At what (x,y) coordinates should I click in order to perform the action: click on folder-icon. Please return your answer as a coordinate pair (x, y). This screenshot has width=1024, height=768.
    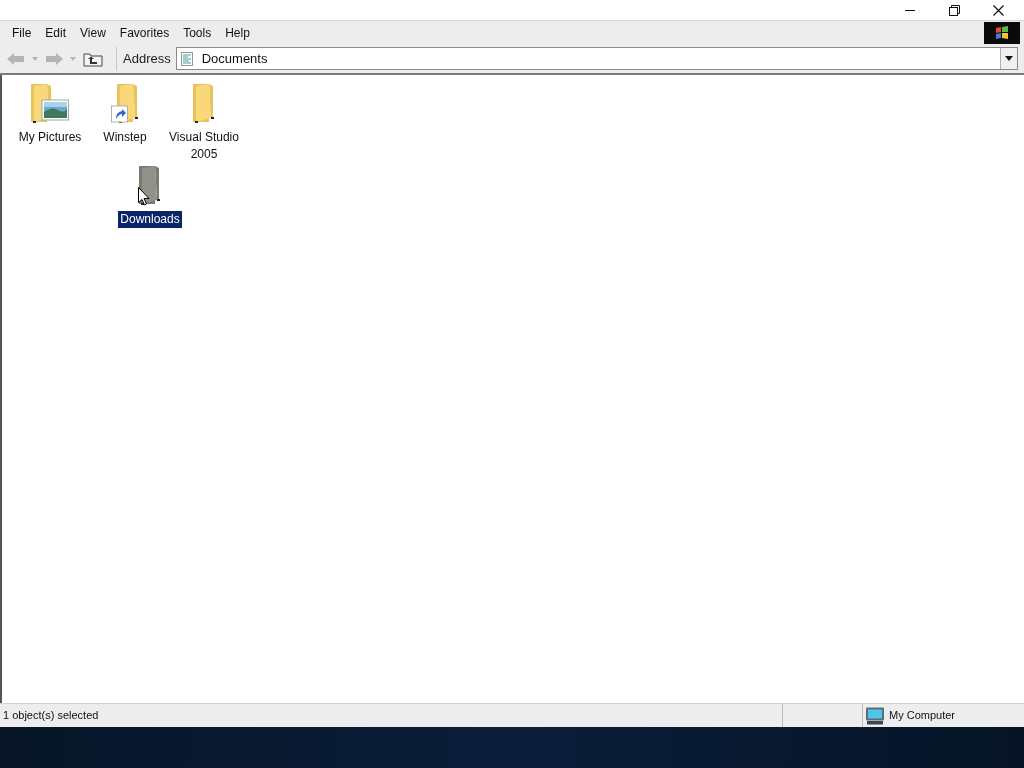
    Looking at the image, I should click on (204, 103).